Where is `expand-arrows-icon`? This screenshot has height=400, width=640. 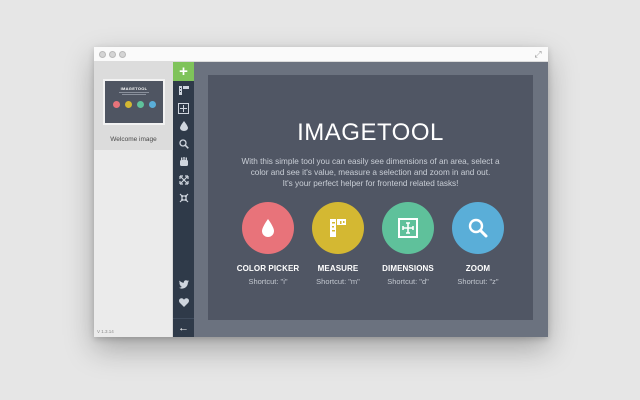 expand-arrows-icon is located at coordinates (183, 180).